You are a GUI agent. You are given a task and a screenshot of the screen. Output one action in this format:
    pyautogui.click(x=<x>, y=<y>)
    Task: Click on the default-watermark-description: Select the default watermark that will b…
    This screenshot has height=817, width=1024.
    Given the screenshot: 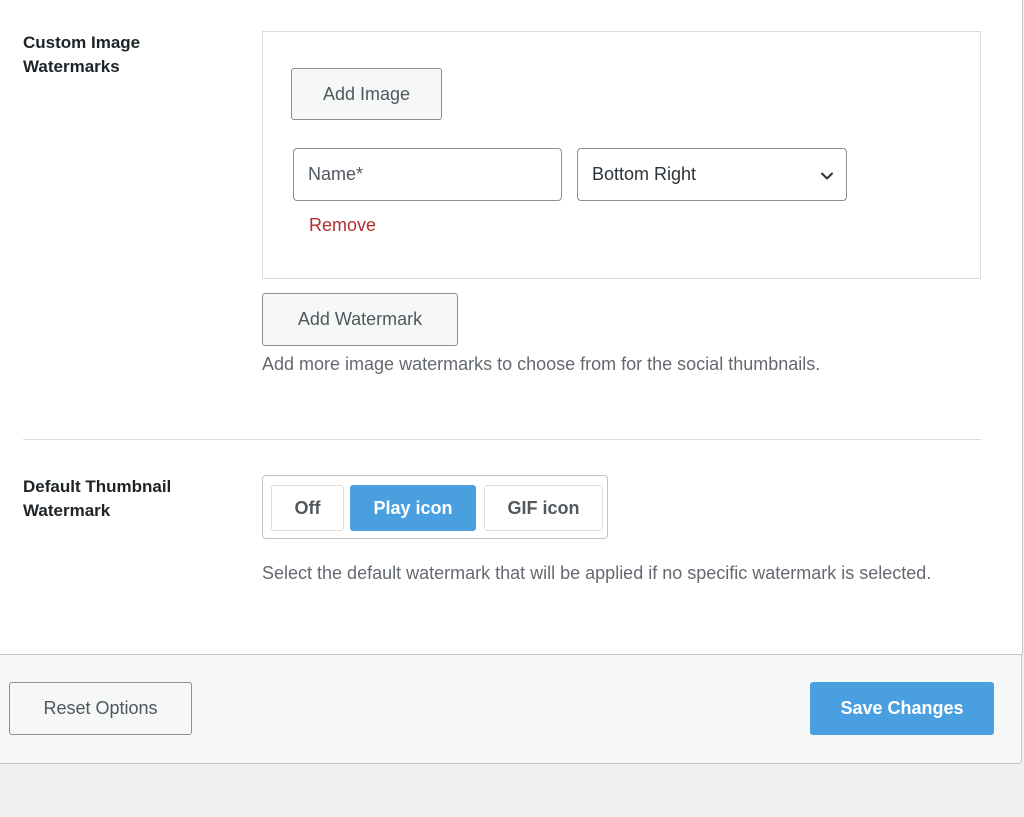 What is the action you would take?
    pyautogui.click(x=597, y=573)
    